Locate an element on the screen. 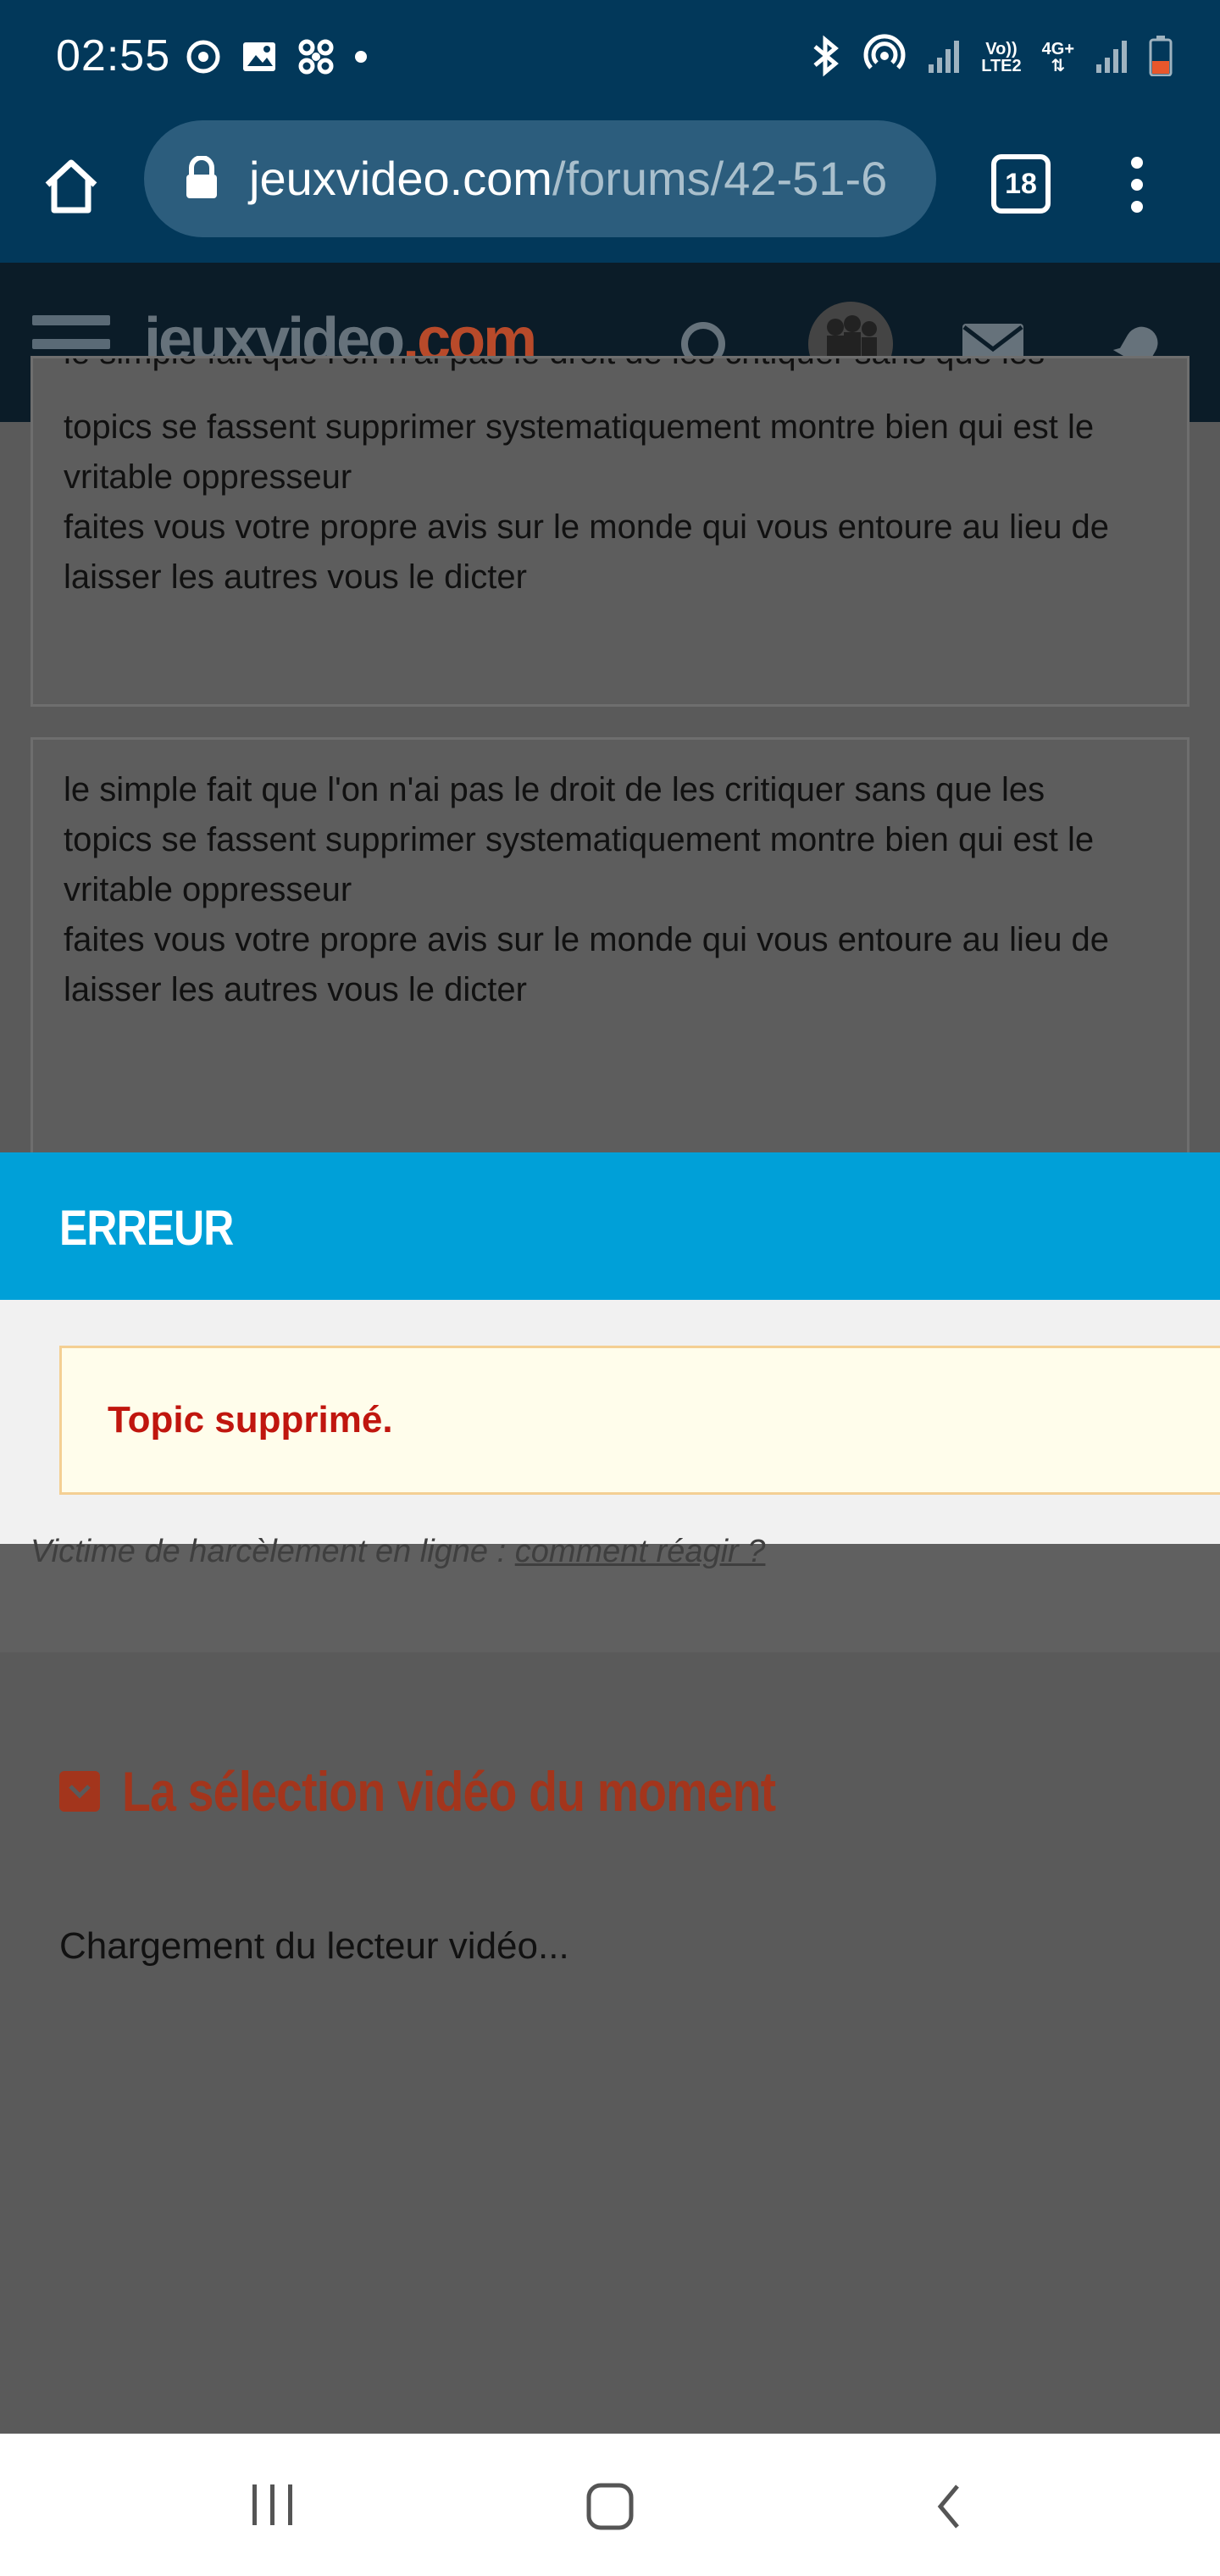  bluetooth-icon is located at coordinates (825, 58).